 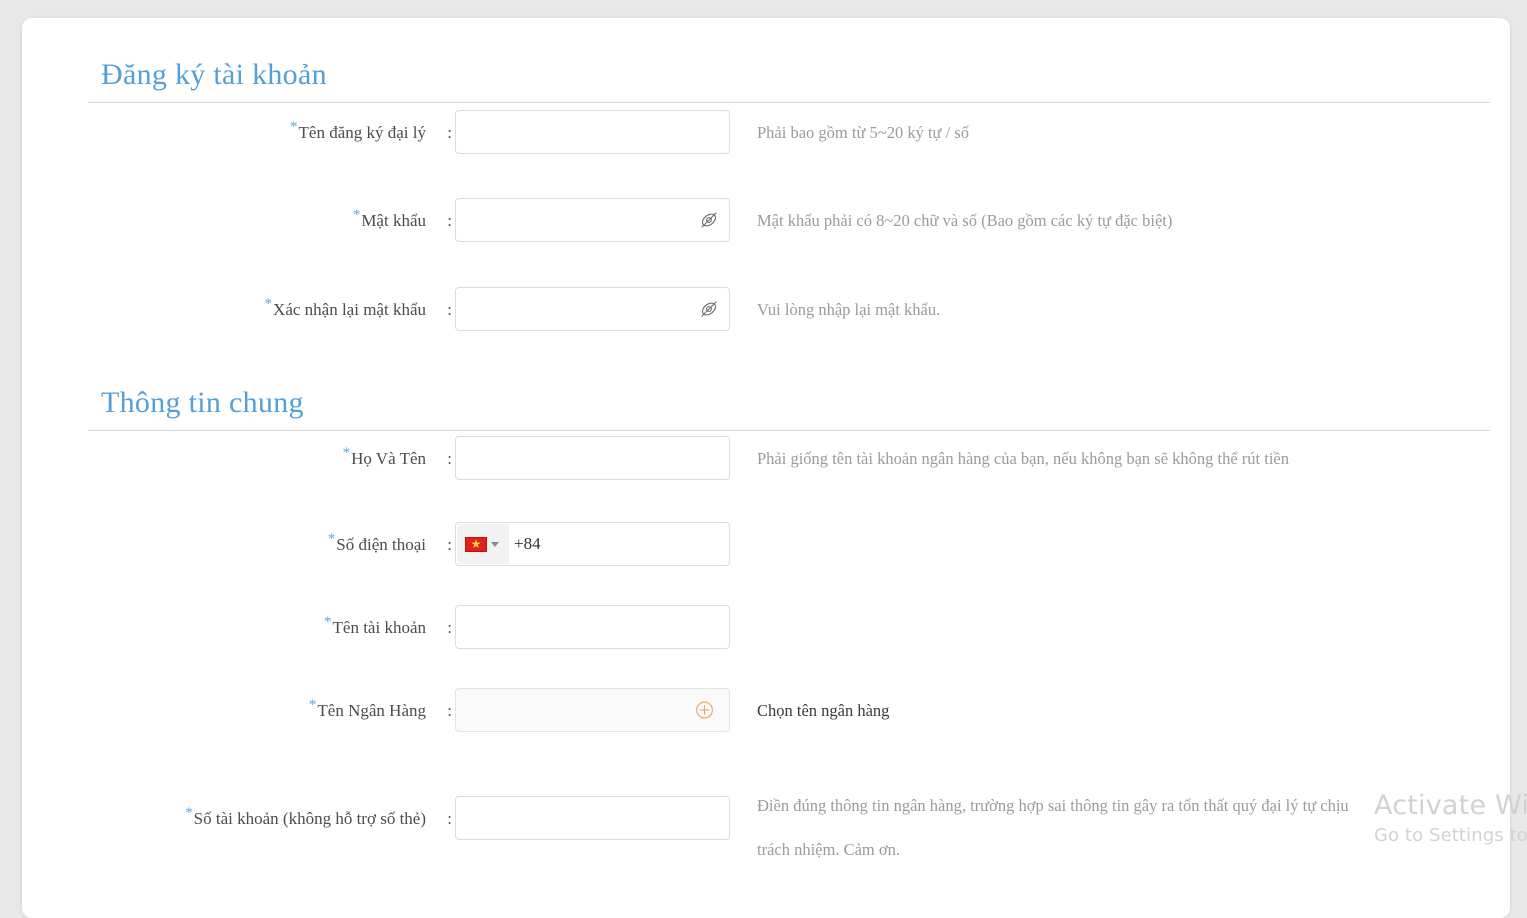 What do you see at coordinates (379, 627) in the screenshot?
I see `label-account-name-text: Tên tài khoản` at bounding box center [379, 627].